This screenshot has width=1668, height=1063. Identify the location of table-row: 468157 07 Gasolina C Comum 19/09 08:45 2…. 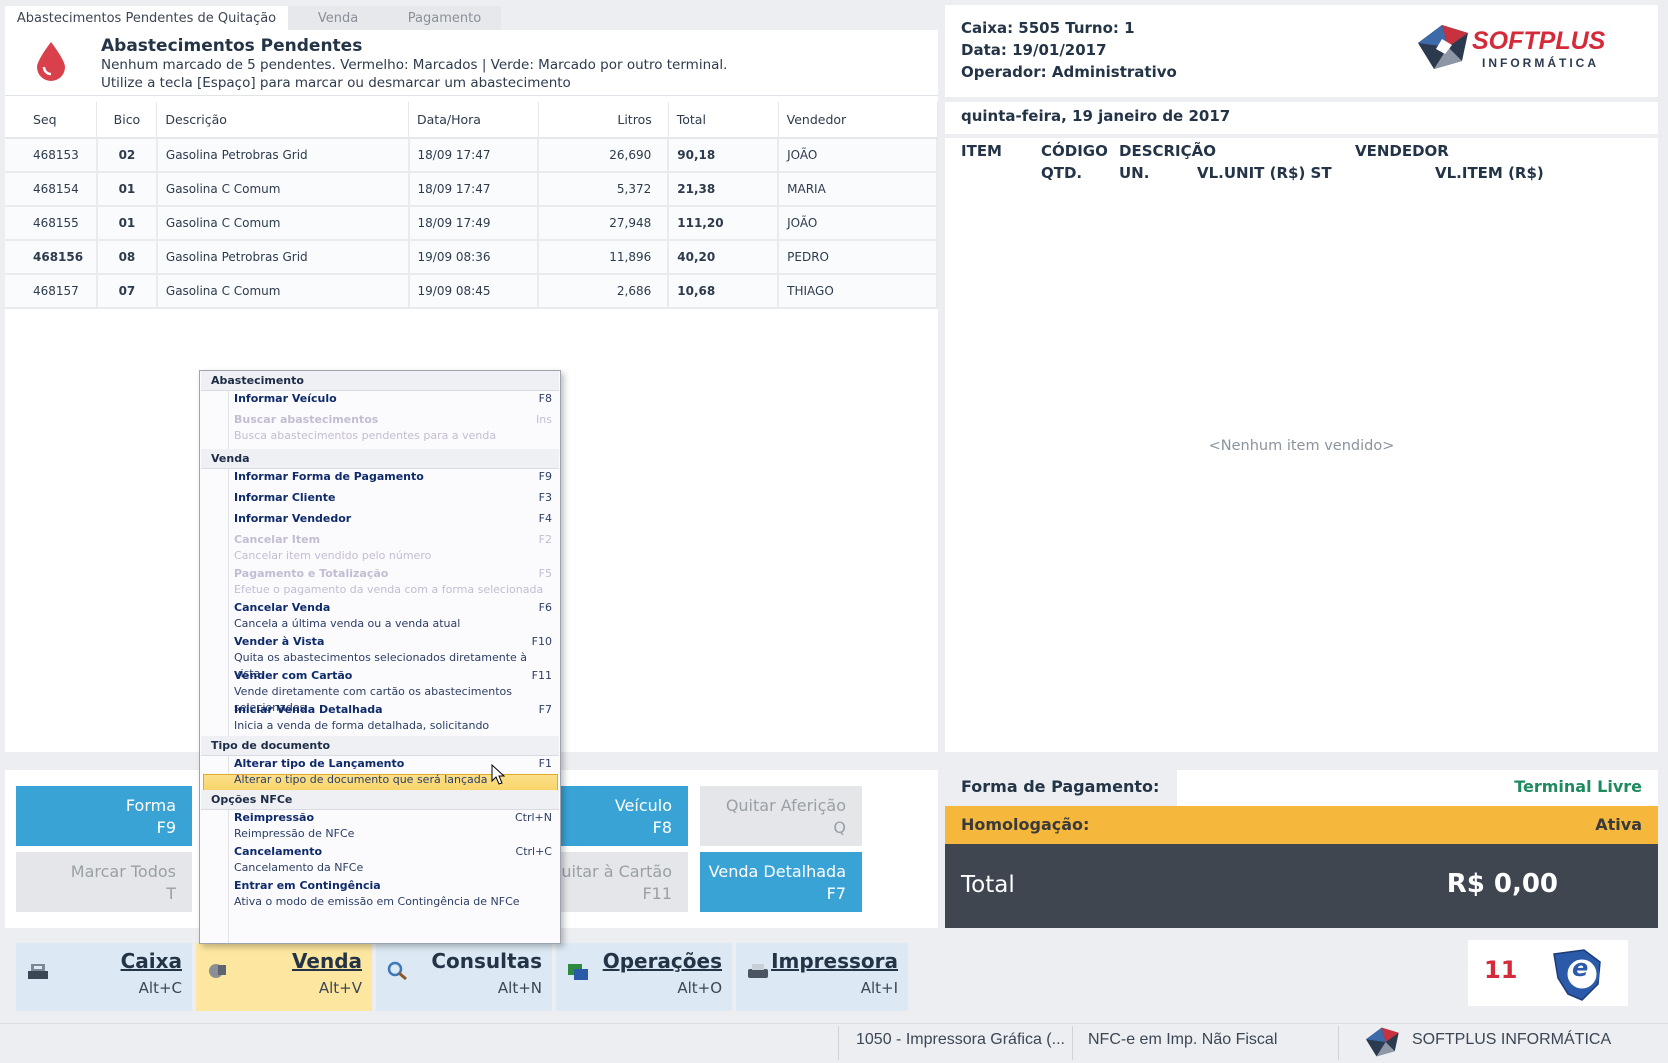
(471, 291).